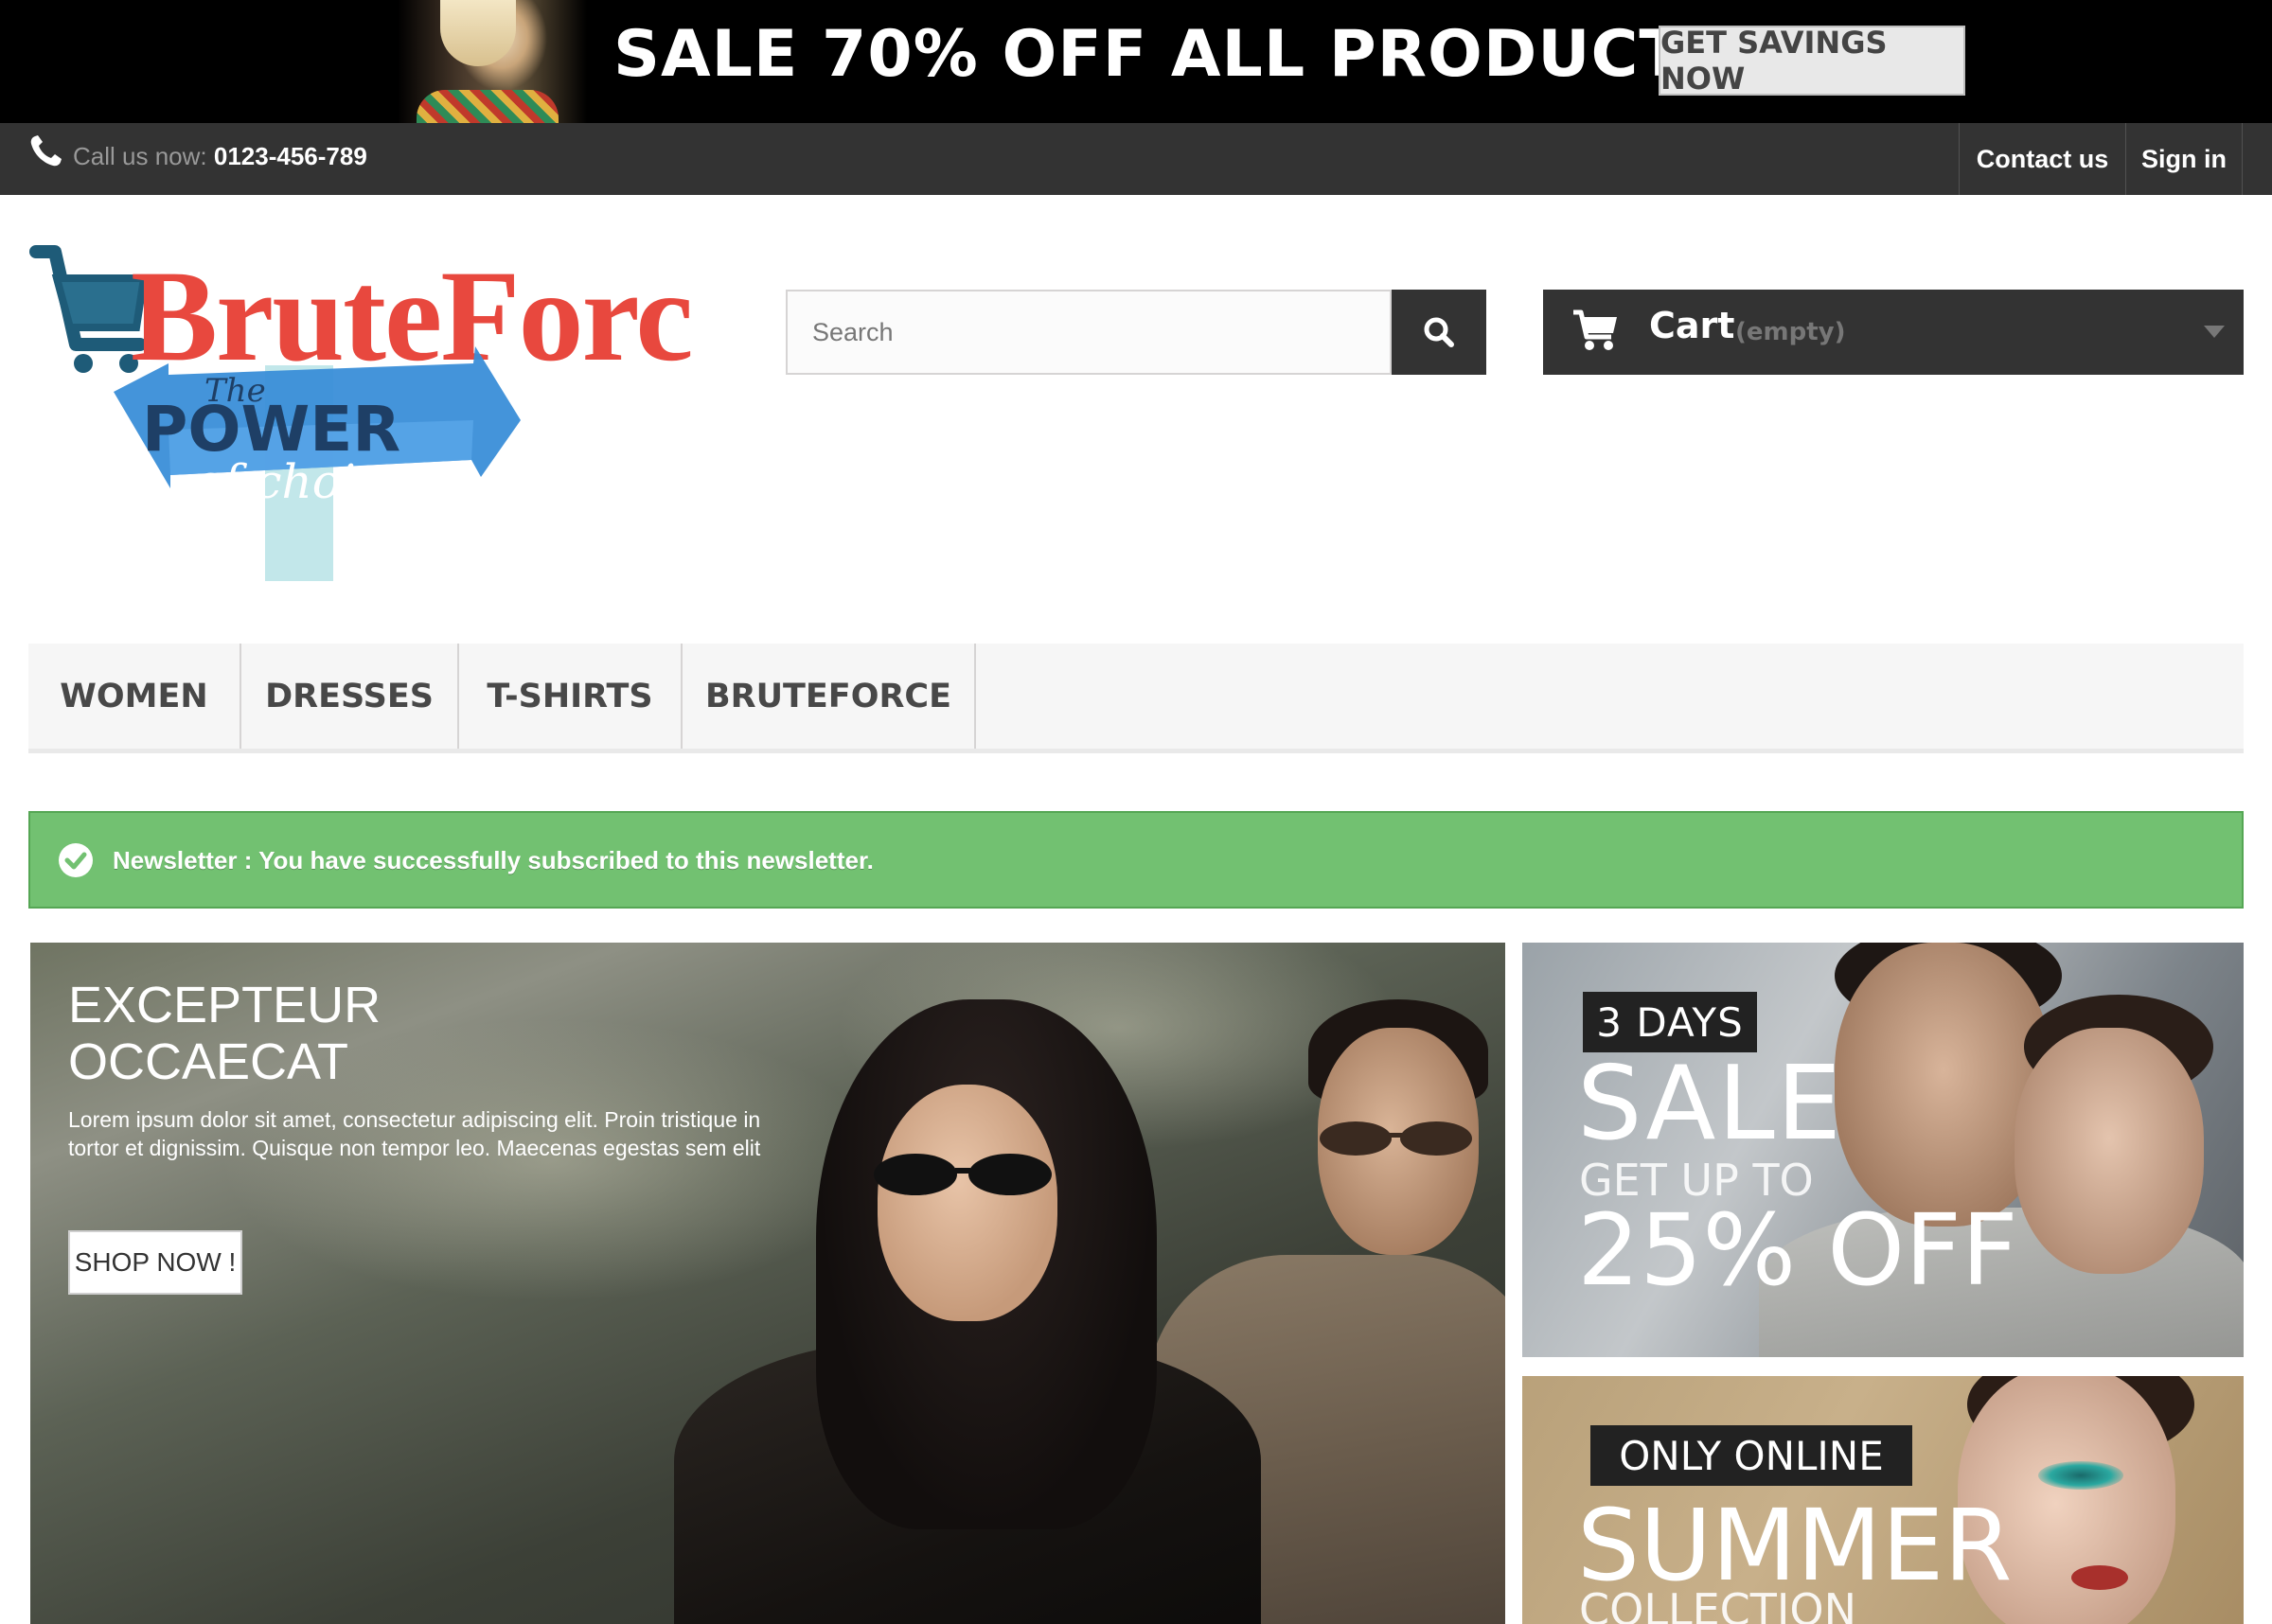  Describe the element at coordinates (2080, 1476) in the screenshot. I see `banner-model-eye` at that location.